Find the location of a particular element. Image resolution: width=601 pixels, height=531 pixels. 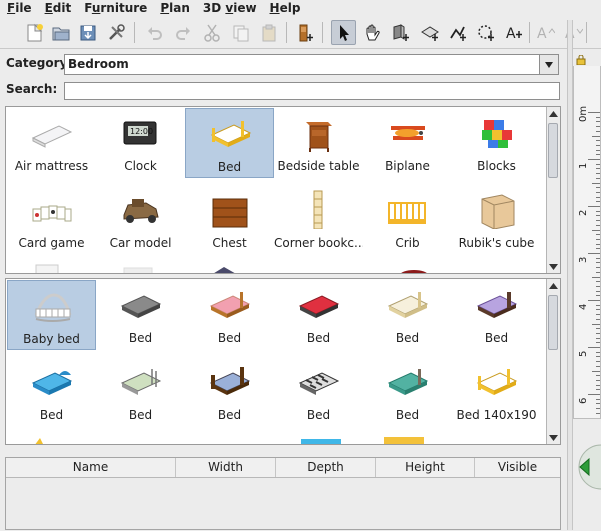

catalog-item: Biplane is located at coordinates (407, 143).